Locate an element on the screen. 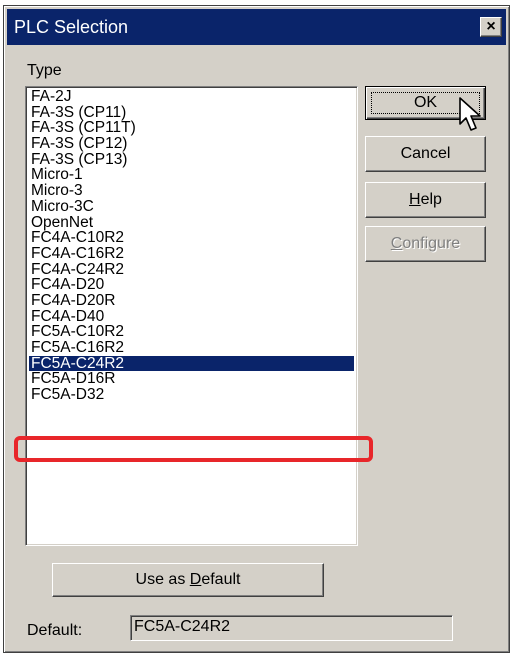 The height and width of the screenshot is (657, 515). cancel-button-label: Cancel is located at coordinates (425, 153).